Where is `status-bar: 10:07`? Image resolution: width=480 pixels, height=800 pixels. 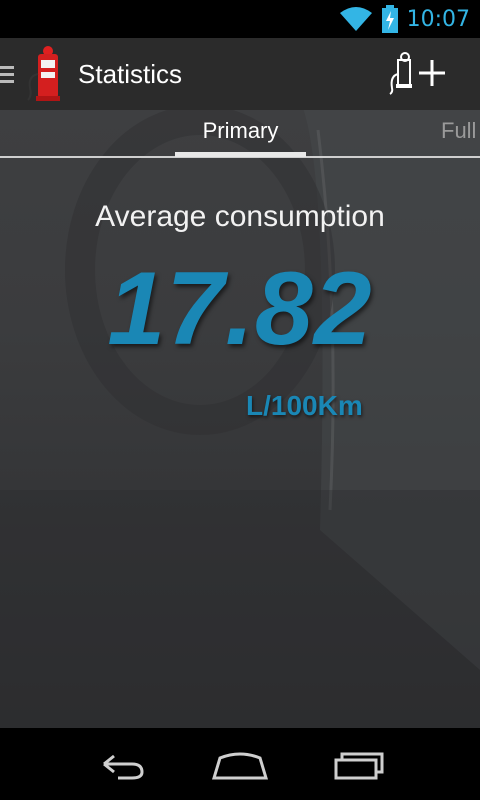 status-bar: 10:07 is located at coordinates (240, 19).